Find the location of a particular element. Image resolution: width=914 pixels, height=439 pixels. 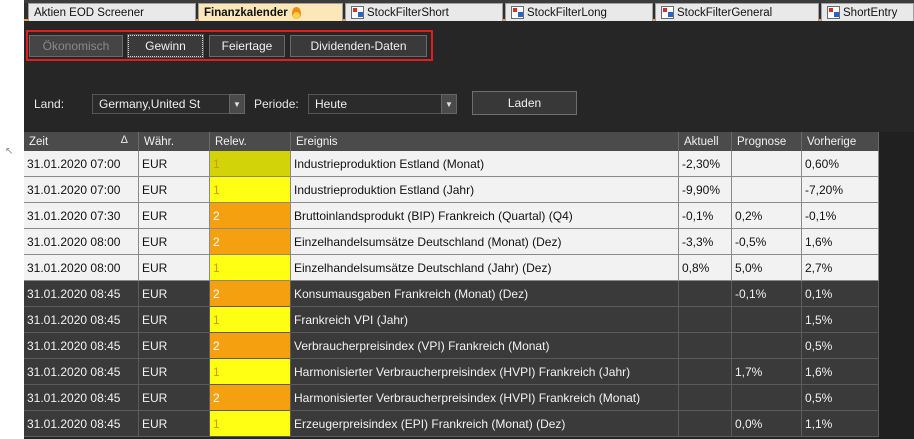

cell-vorherige: 2,7% is located at coordinates (840, 268).